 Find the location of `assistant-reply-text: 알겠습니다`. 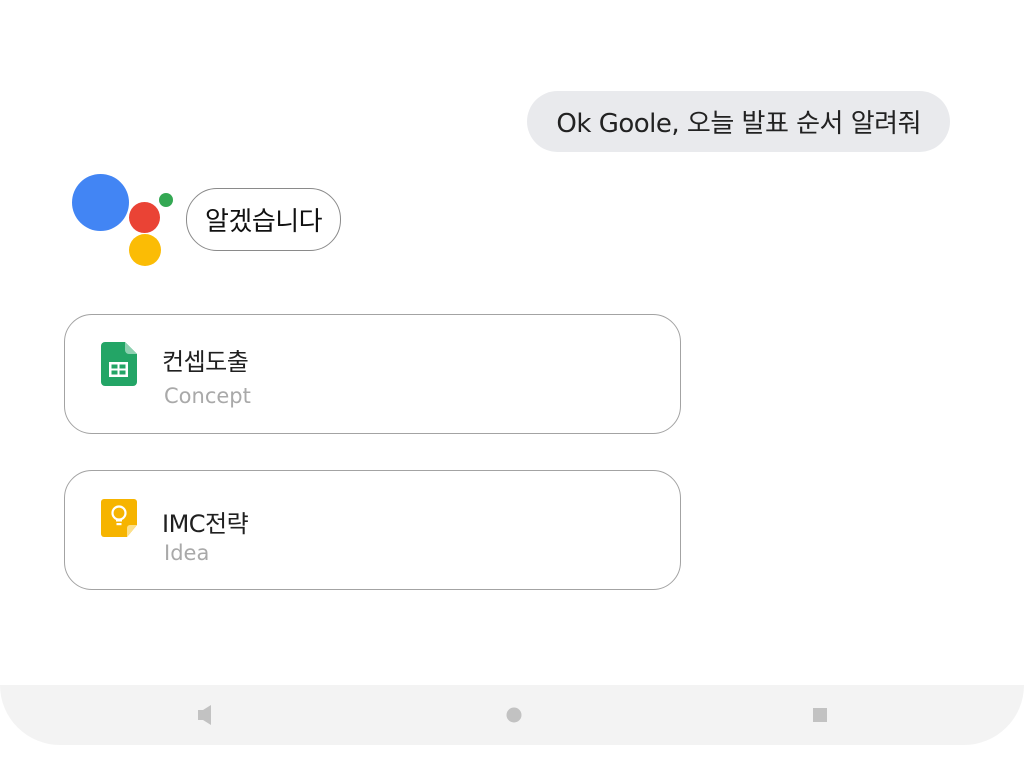

assistant-reply-text: 알겠습니다 is located at coordinates (264, 222).